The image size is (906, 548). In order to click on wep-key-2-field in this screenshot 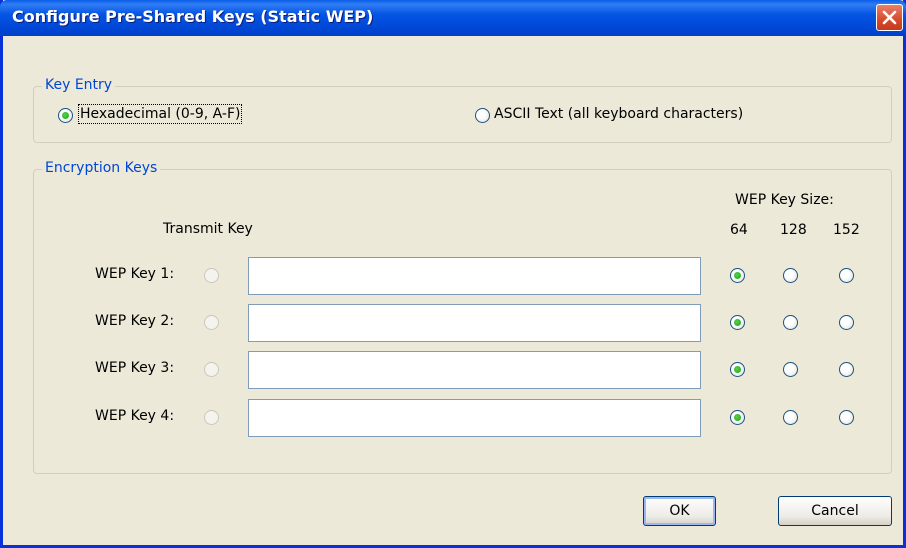, I will do `click(474, 323)`.